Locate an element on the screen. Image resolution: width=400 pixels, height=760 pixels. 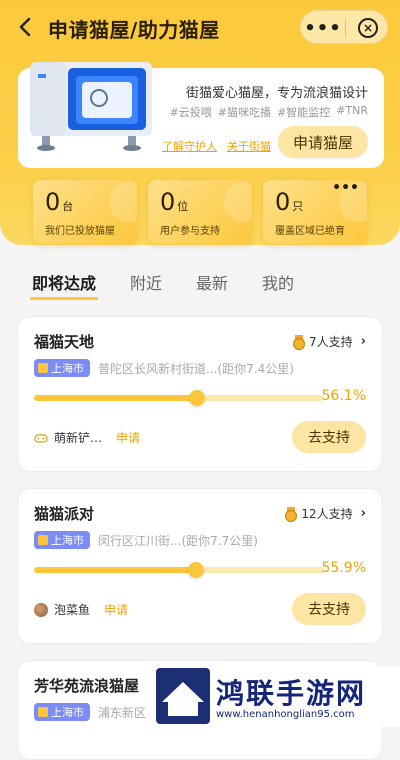
chevron-left-icon is located at coordinates (25, 27).